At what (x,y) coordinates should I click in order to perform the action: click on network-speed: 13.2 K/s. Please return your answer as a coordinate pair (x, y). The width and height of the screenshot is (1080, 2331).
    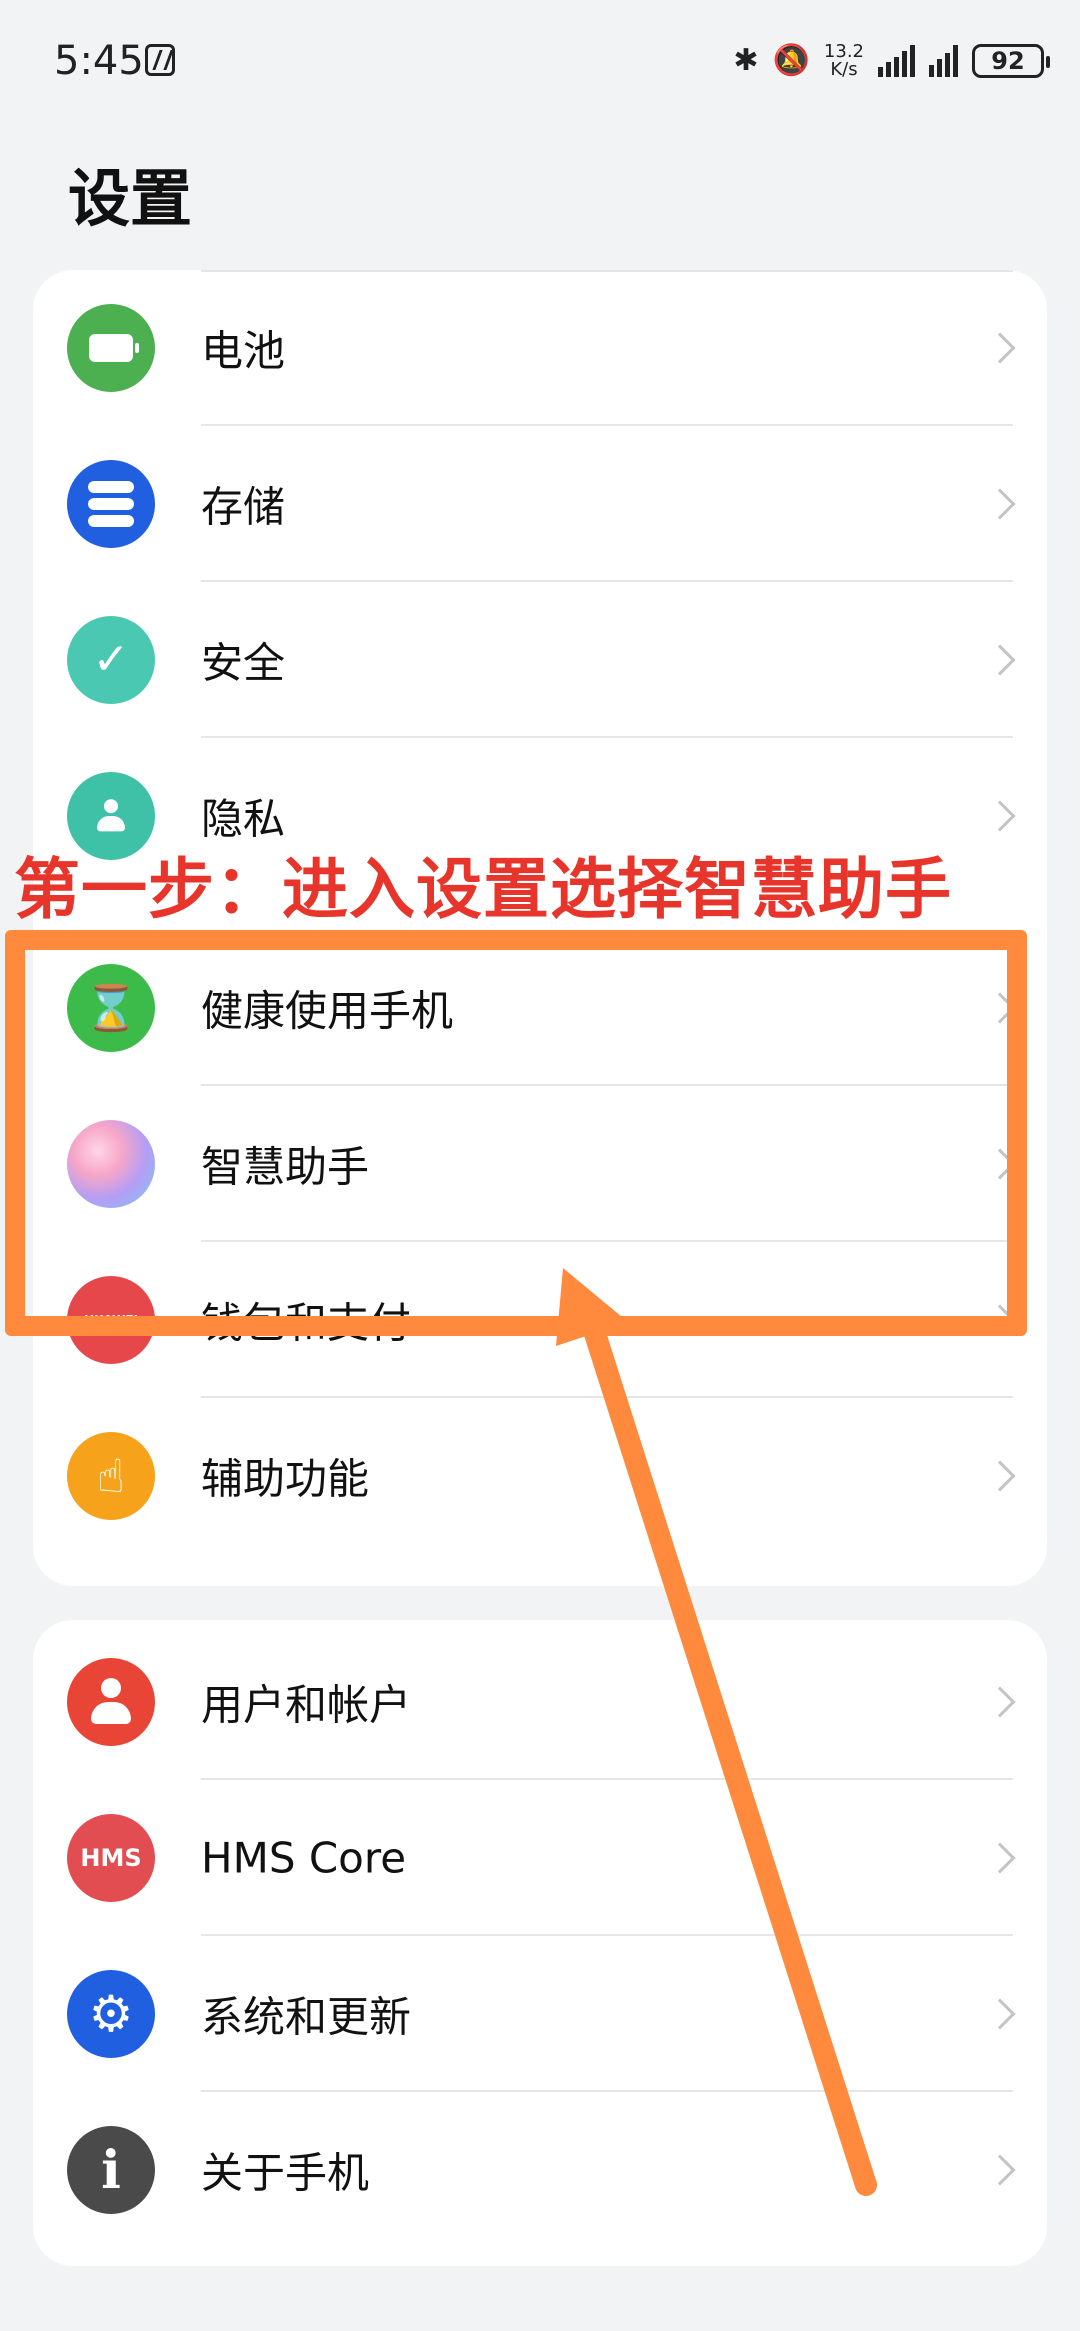
    Looking at the image, I should click on (844, 61).